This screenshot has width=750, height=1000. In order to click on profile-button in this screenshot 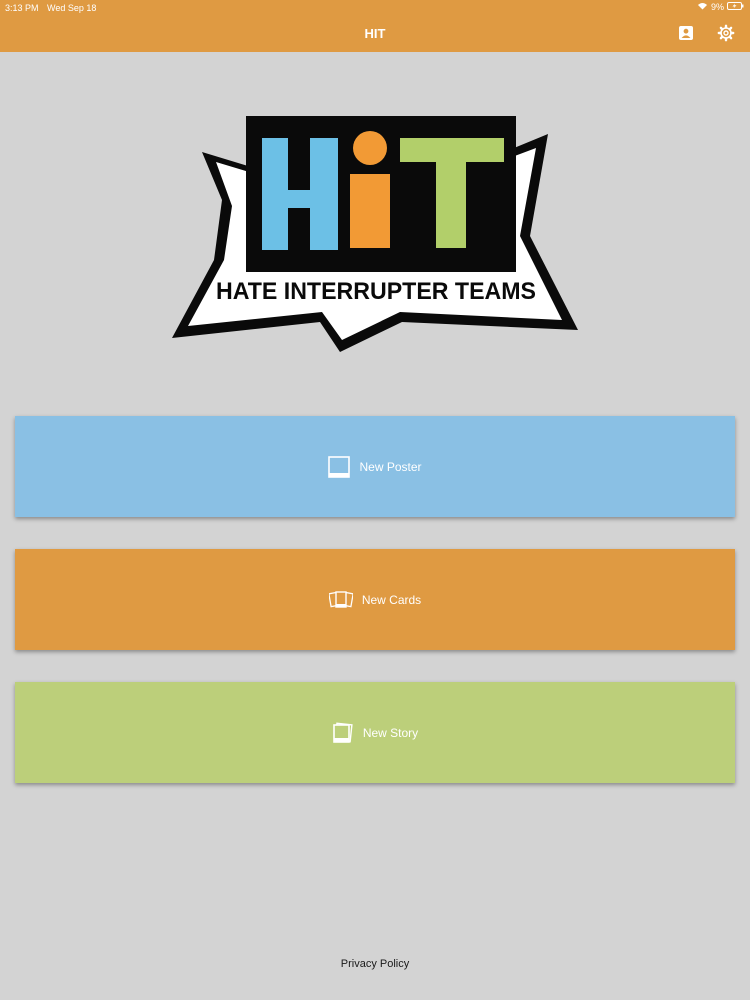, I will do `click(686, 33)`.